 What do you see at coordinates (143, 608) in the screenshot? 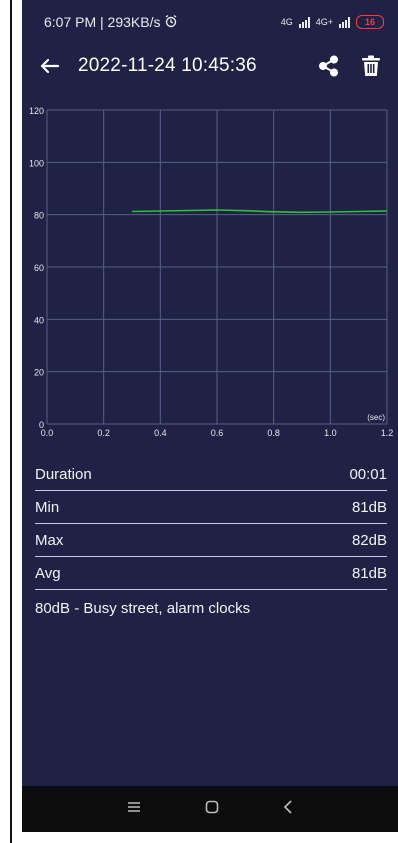
I see `noise-level-description: 80dB - Busy street, alarm clocks` at bounding box center [143, 608].